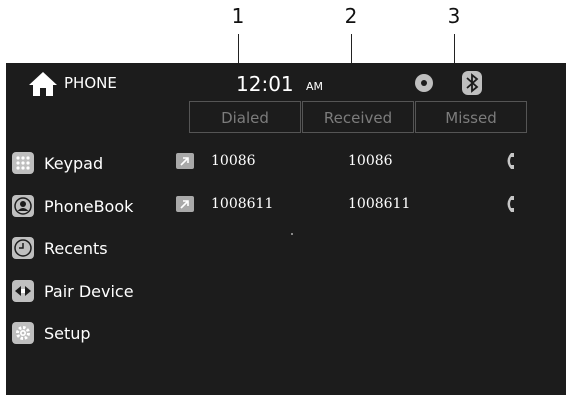  I want to click on phonebook-icon, so click(23, 206).